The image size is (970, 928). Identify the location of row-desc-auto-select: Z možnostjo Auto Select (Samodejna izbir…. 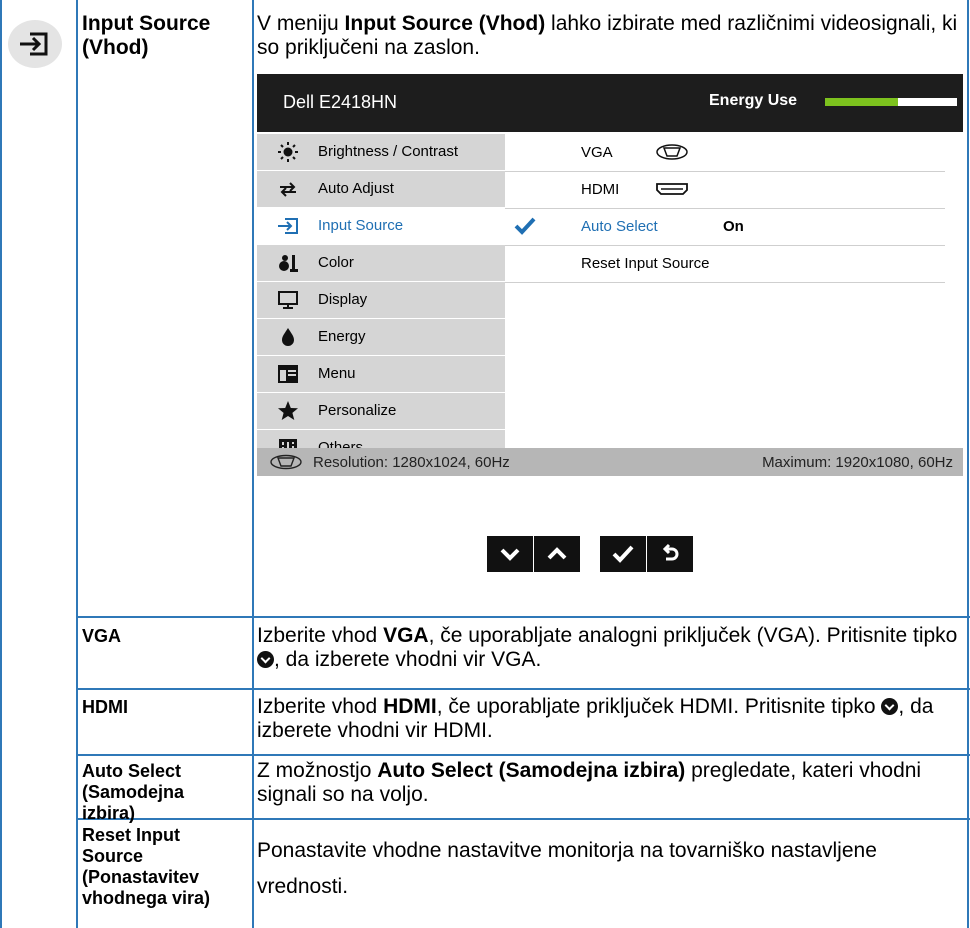
(609, 783).